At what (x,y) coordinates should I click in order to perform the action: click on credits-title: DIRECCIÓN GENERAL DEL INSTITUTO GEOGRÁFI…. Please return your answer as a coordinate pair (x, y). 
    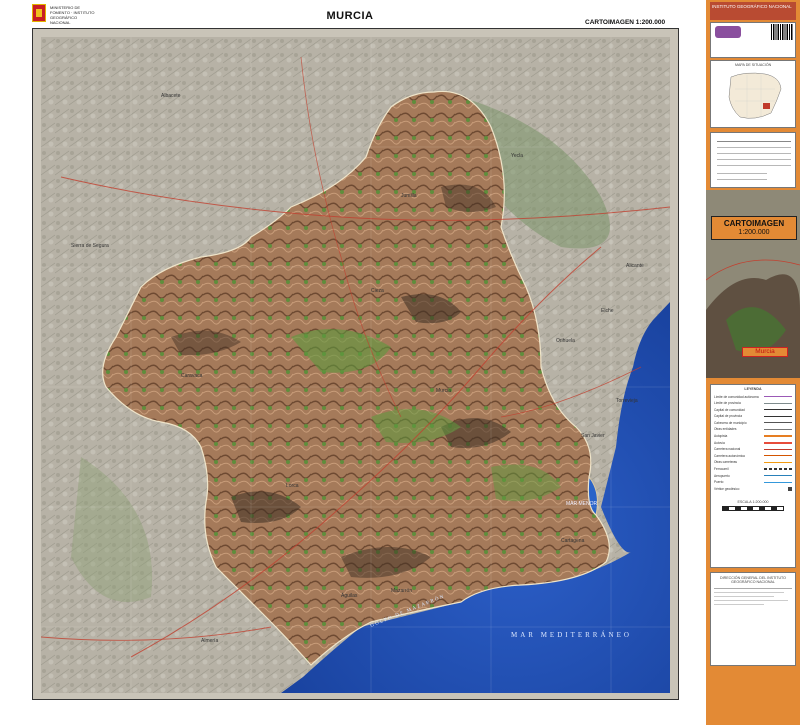
    Looking at the image, I should click on (753, 580).